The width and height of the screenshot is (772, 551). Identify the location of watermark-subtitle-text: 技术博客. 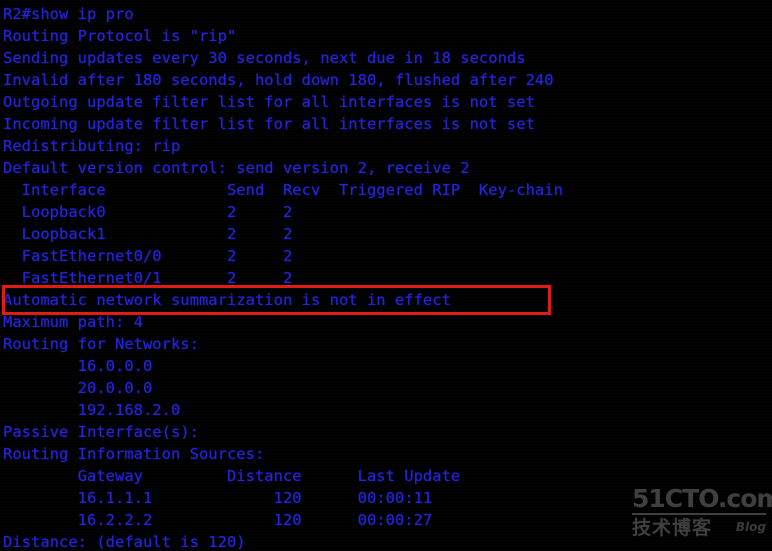
(672, 528).